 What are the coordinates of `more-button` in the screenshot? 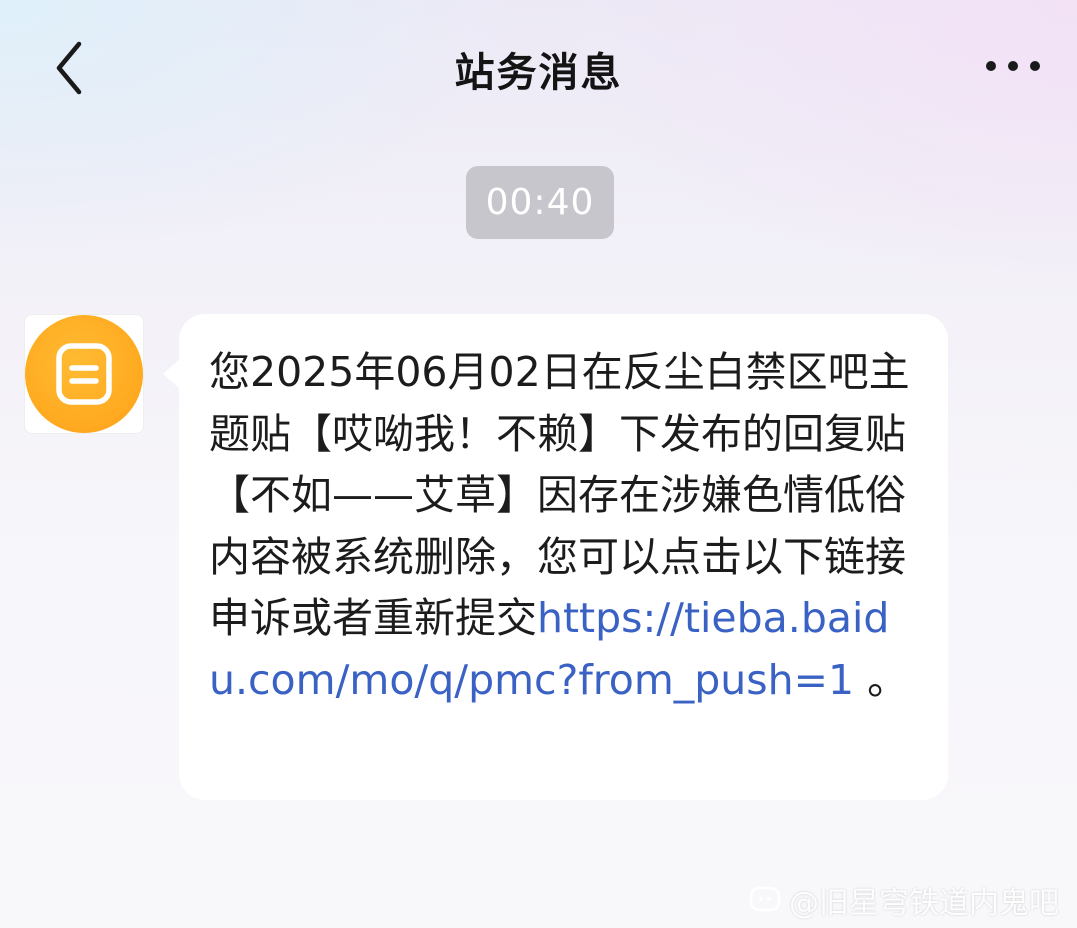 It's located at (1013, 66).